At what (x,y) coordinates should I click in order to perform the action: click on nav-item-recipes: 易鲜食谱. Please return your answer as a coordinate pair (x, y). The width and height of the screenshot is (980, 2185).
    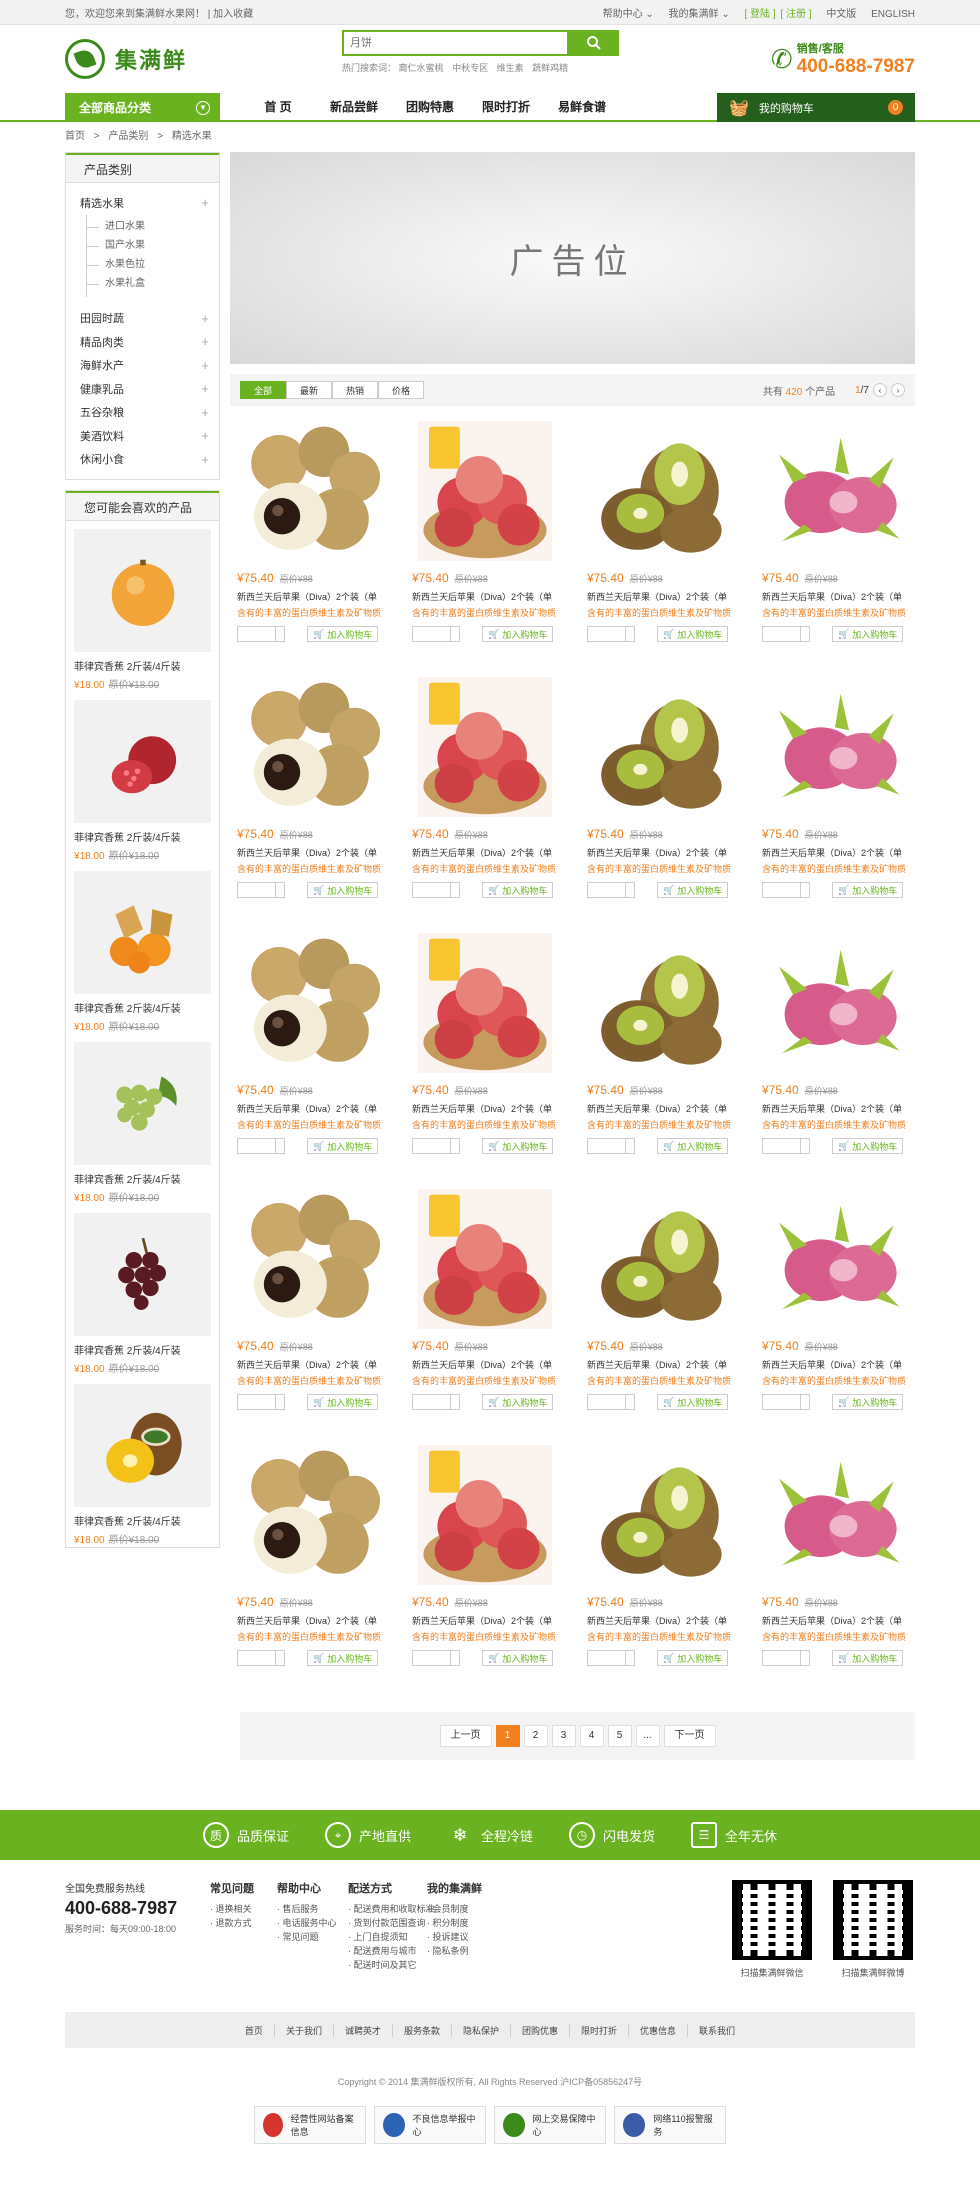
    Looking at the image, I should click on (582, 107).